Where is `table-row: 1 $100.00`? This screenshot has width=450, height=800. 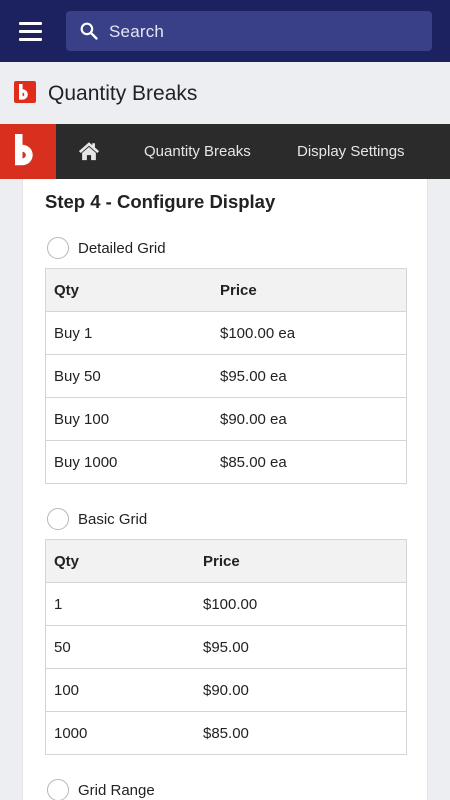
table-row: 1 $100.00 is located at coordinates (226, 604).